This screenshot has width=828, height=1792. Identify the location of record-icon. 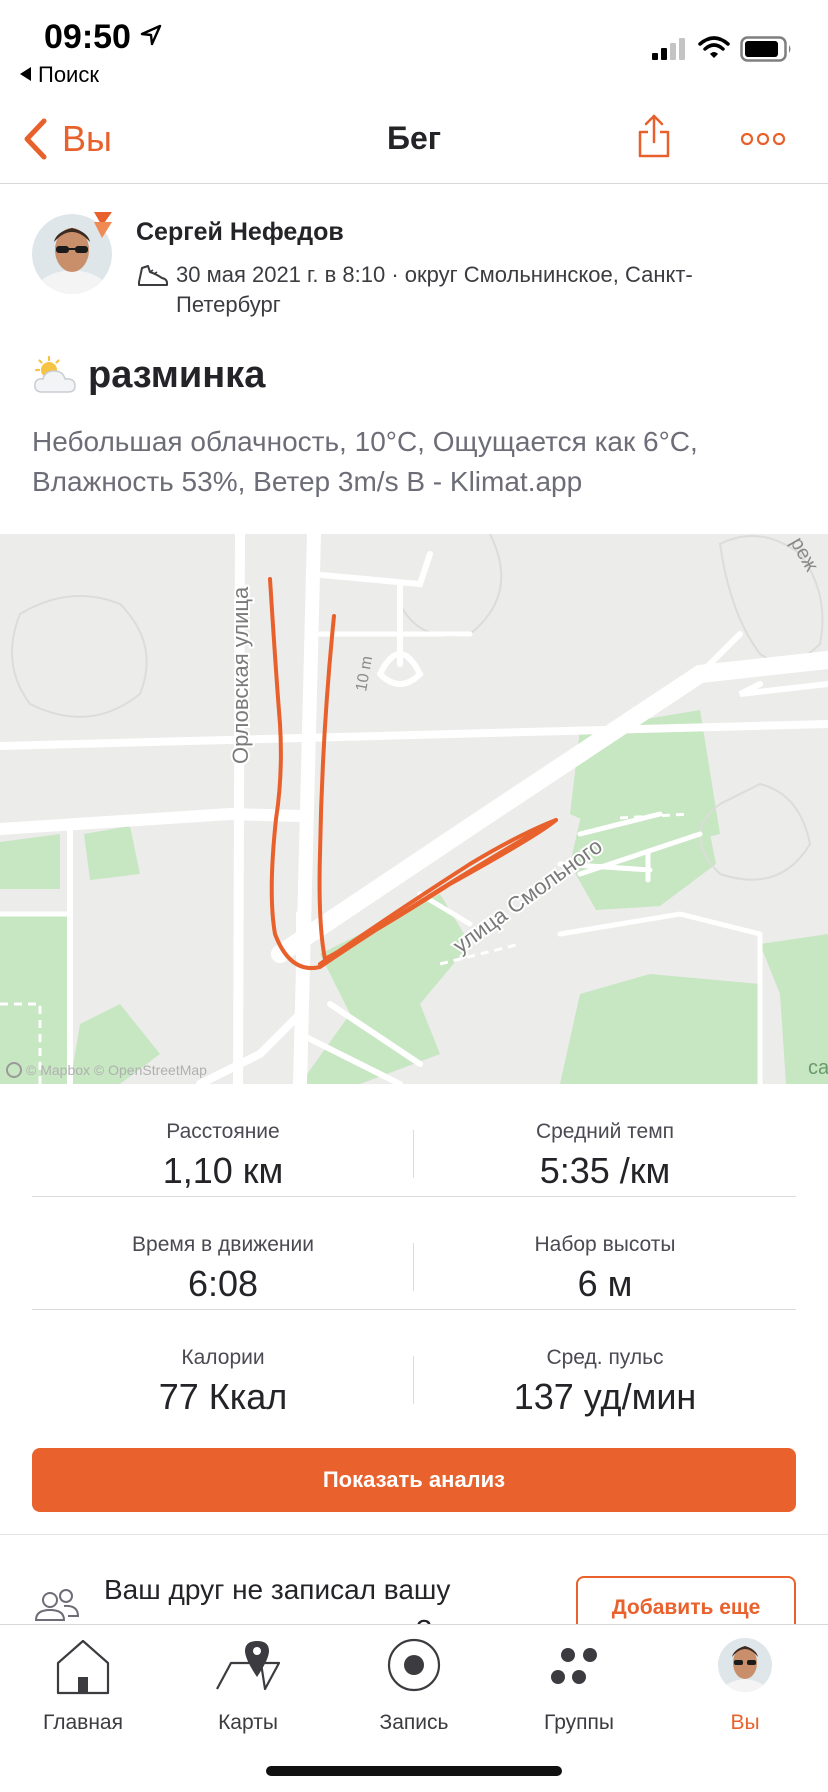
(414, 1665).